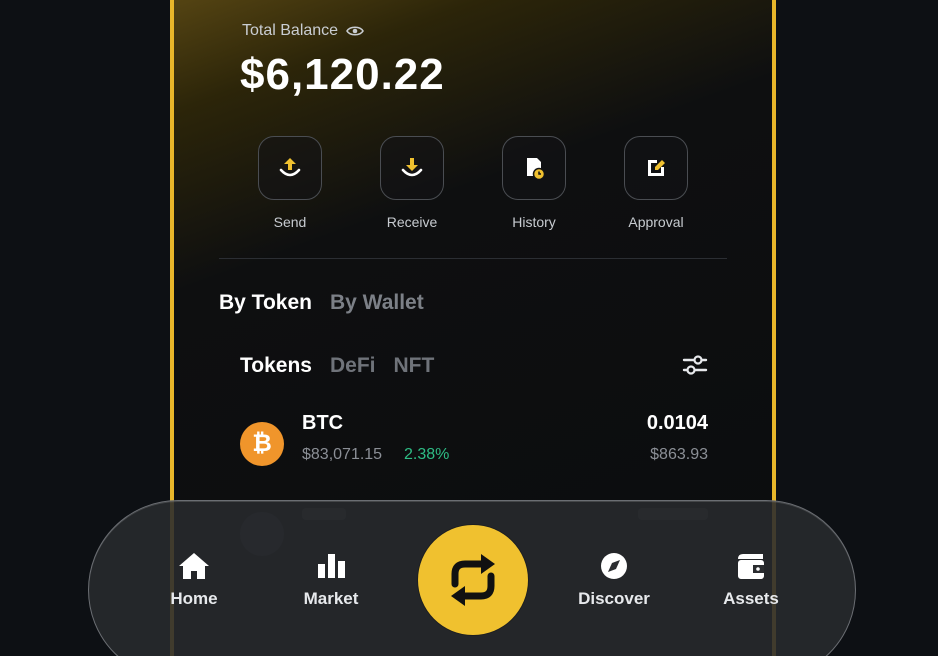 The width and height of the screenshot is (938, 656). Describe the element at coordinates (695, 365) in the screenshot. I see `filter-icon` at that location.